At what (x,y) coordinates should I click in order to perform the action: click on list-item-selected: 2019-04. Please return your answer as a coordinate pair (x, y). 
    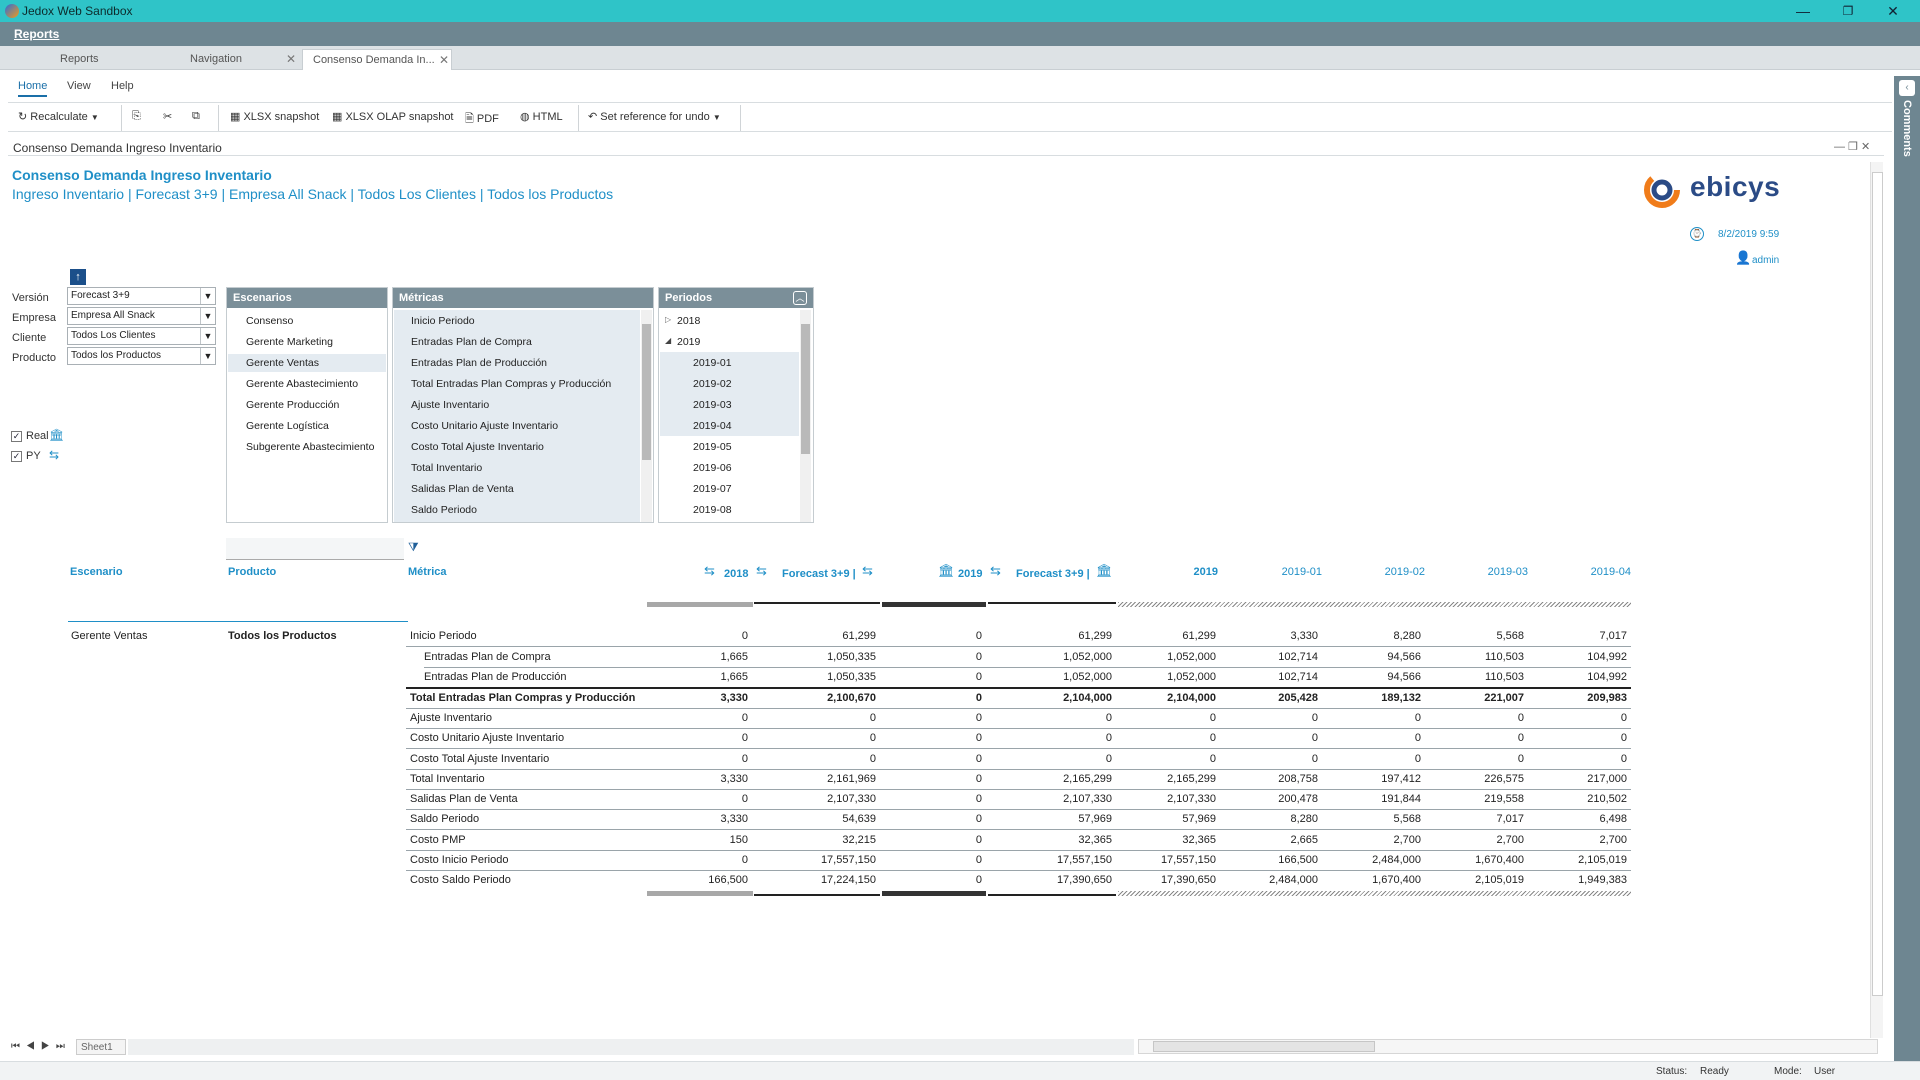
    Looking at the image, I should click on (712, 426).